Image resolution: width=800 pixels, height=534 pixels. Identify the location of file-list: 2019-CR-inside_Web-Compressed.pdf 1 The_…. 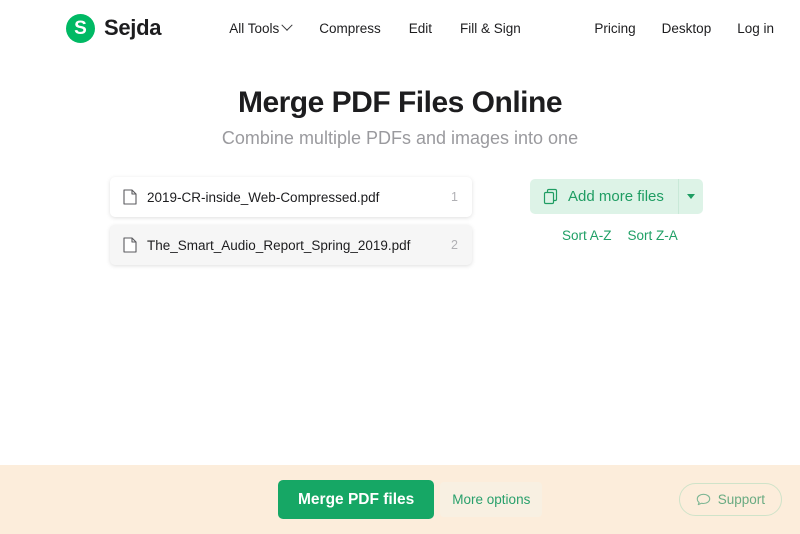
(291, 225).